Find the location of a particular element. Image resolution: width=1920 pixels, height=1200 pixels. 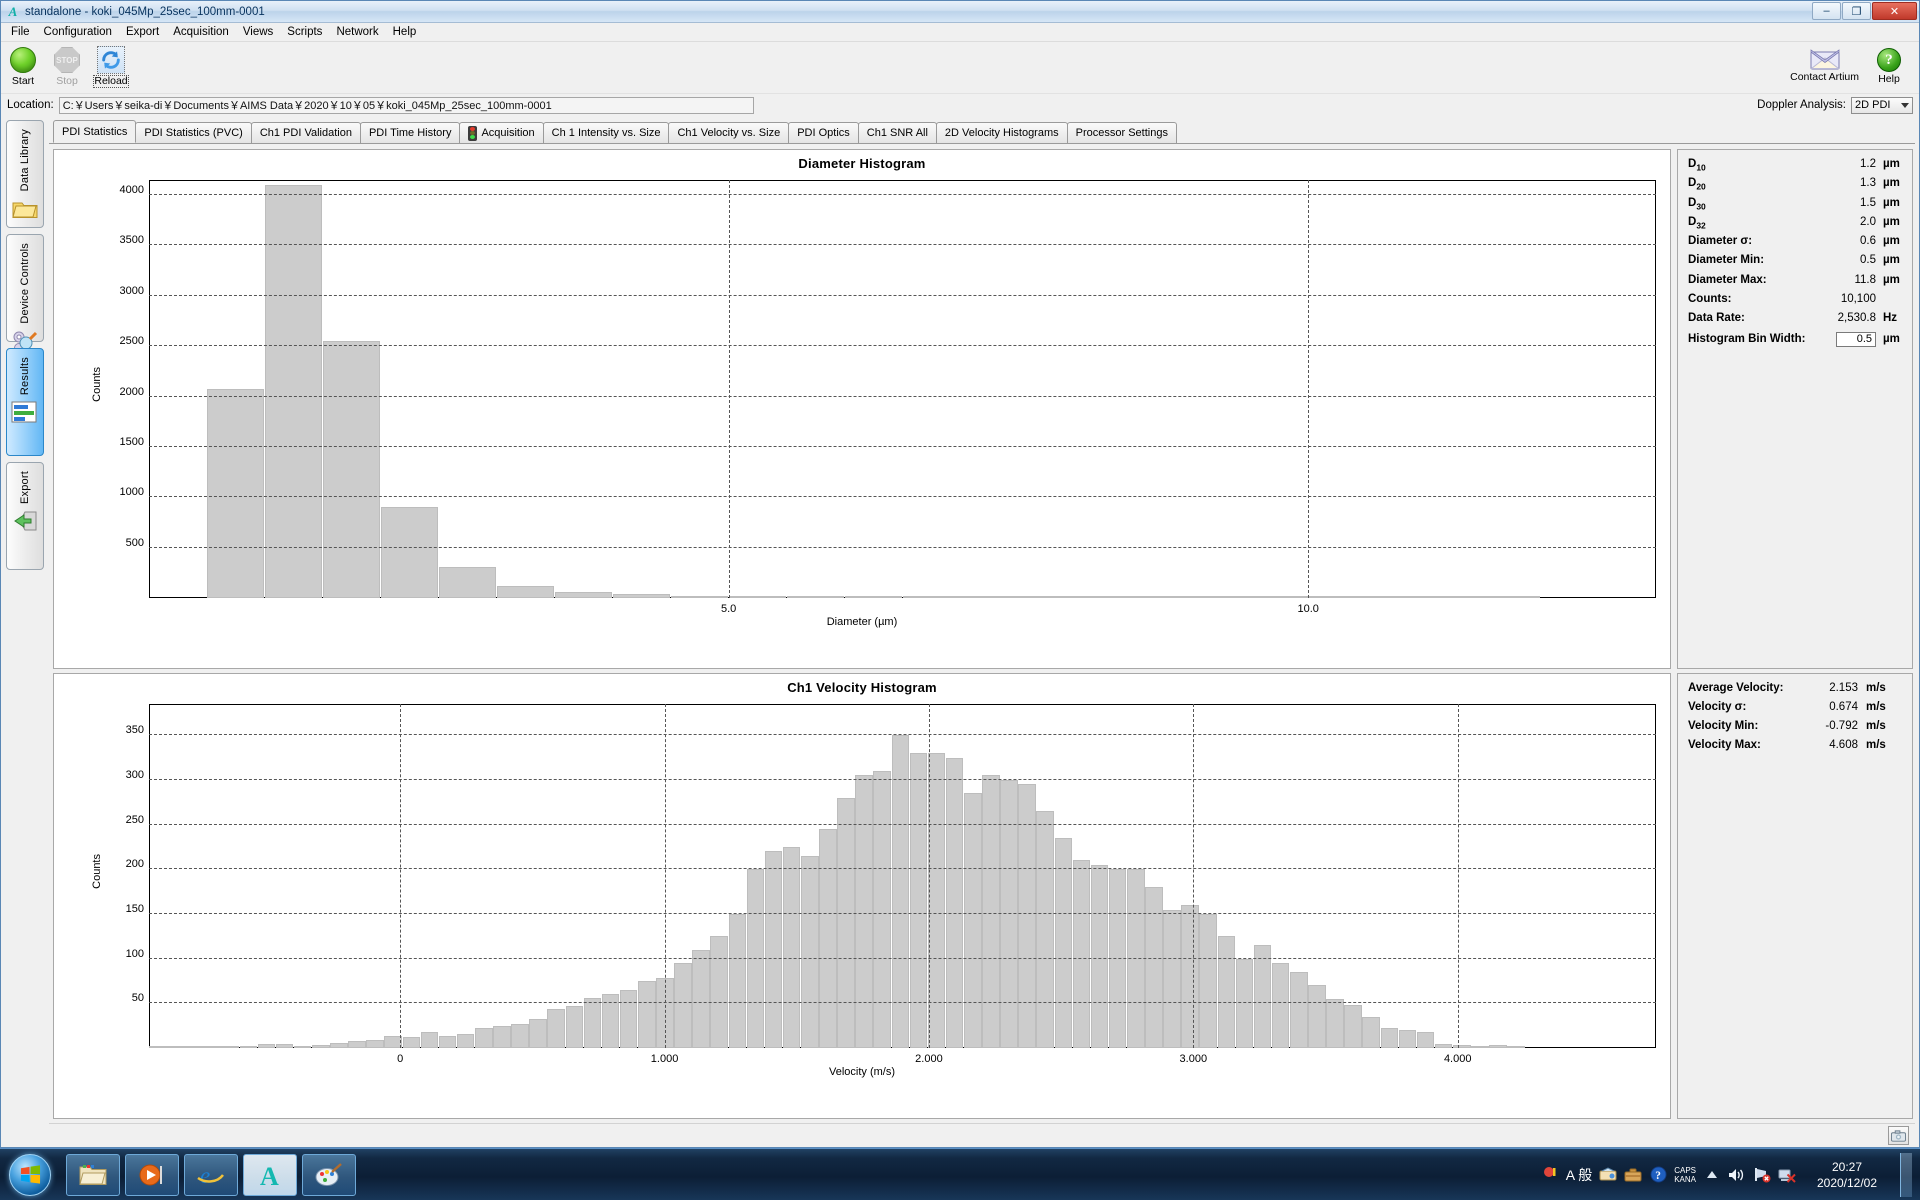

tab-processor-settings: Processor Settings is located at coordinates (1121, 132).